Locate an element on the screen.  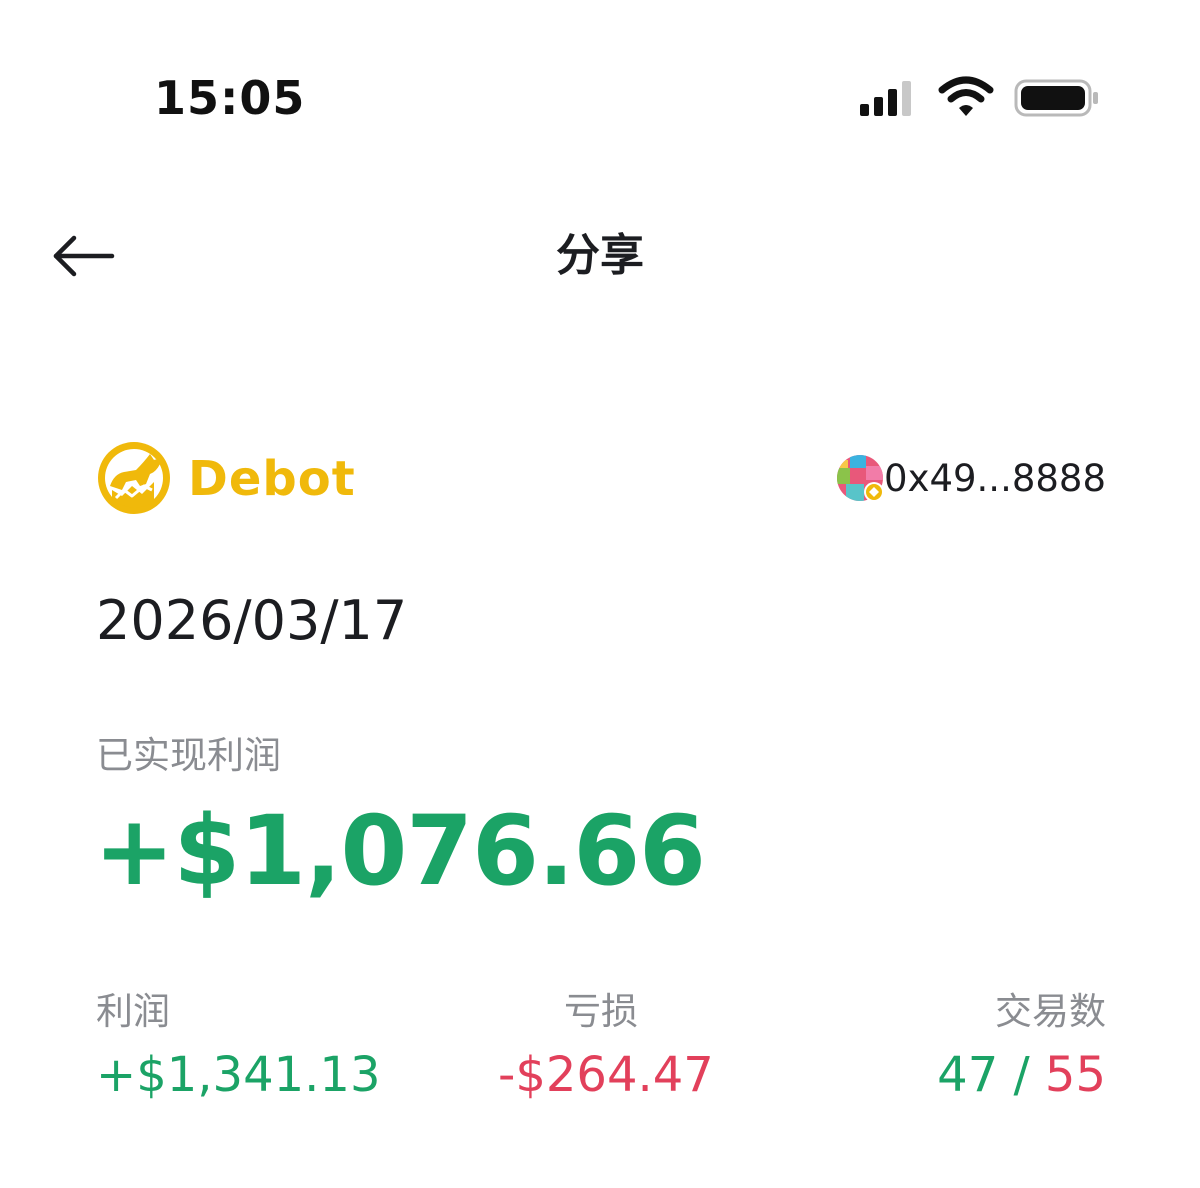
wallet-address: 0x49...8888 is located at coordinates (995, 478).